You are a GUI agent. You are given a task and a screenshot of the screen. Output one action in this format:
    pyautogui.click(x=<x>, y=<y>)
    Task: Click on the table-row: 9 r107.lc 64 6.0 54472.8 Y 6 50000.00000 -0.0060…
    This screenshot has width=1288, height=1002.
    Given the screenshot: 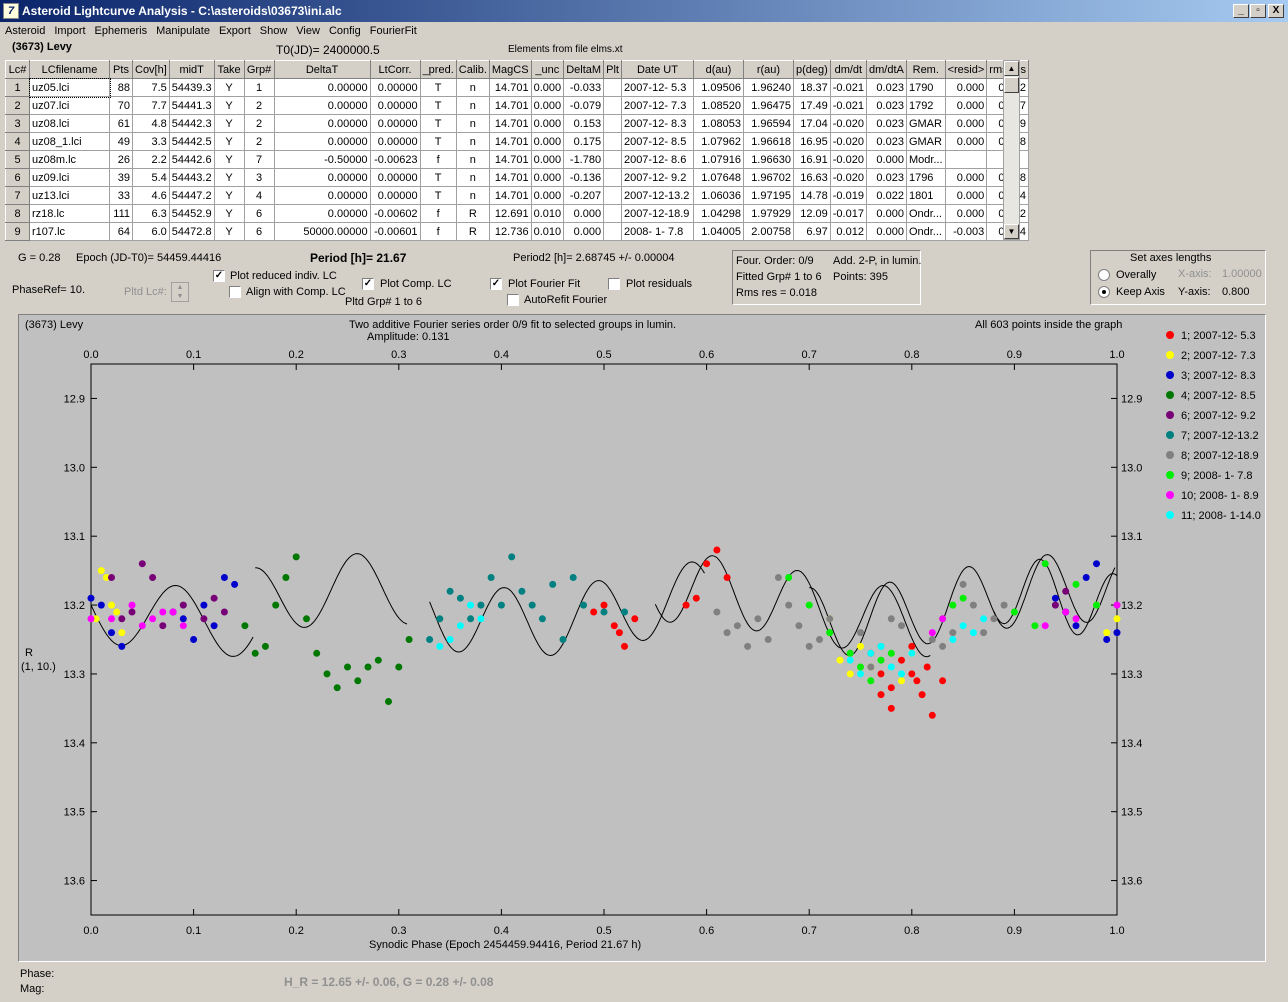 What is the action you would take?
    pyautogui.click(x=517, y=231)
    